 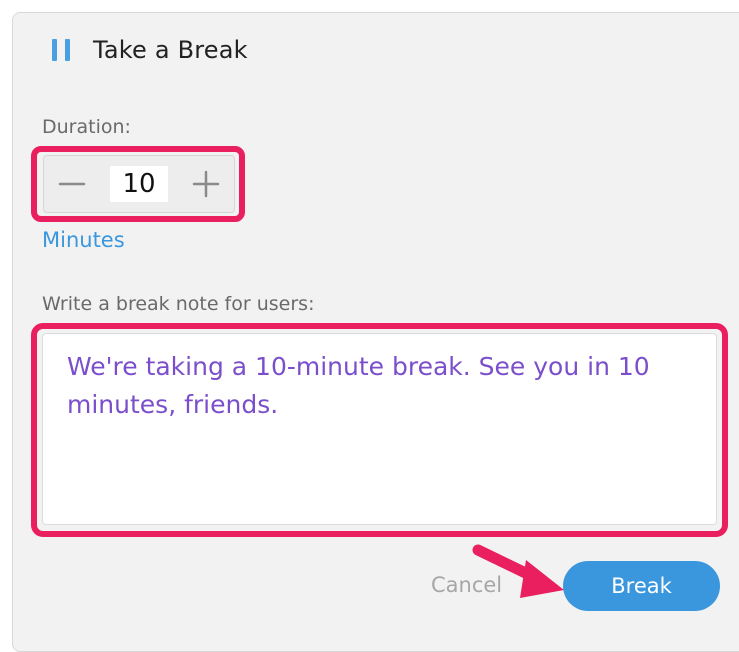 What do you see at coordinates (170, 50) in the screenshot?
I see `dialog-title: Take a Break` at bounding box center [170, 50].